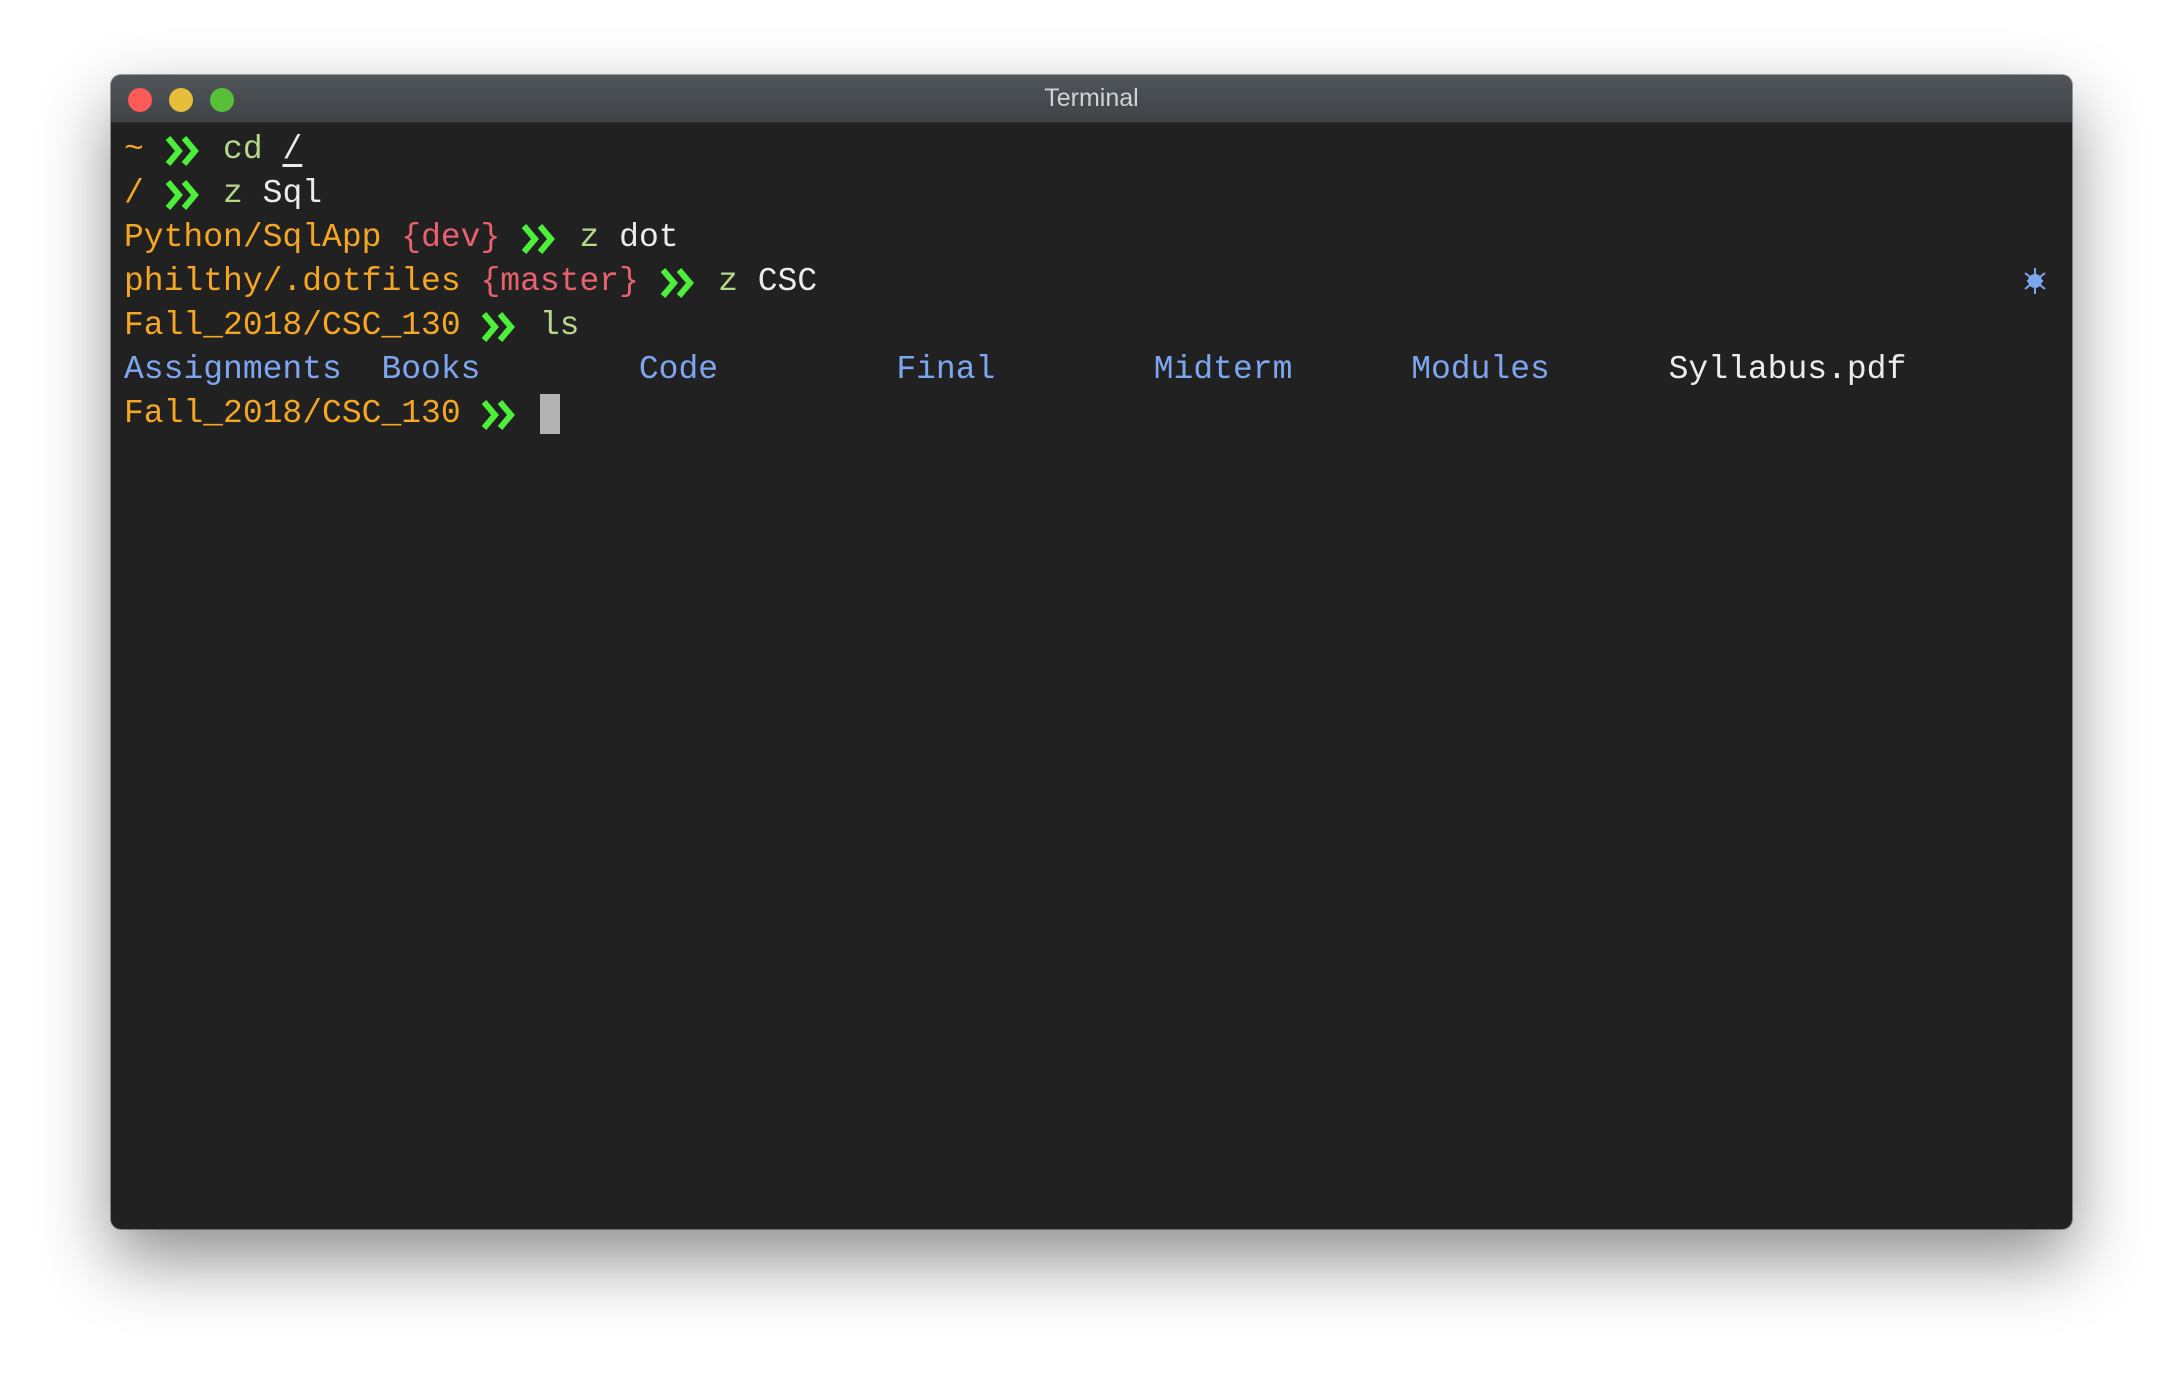  What do you see at coordinates (787, 281) in the screenshot?
I see `command-argument: CSC` at bounding box center [787, 281].